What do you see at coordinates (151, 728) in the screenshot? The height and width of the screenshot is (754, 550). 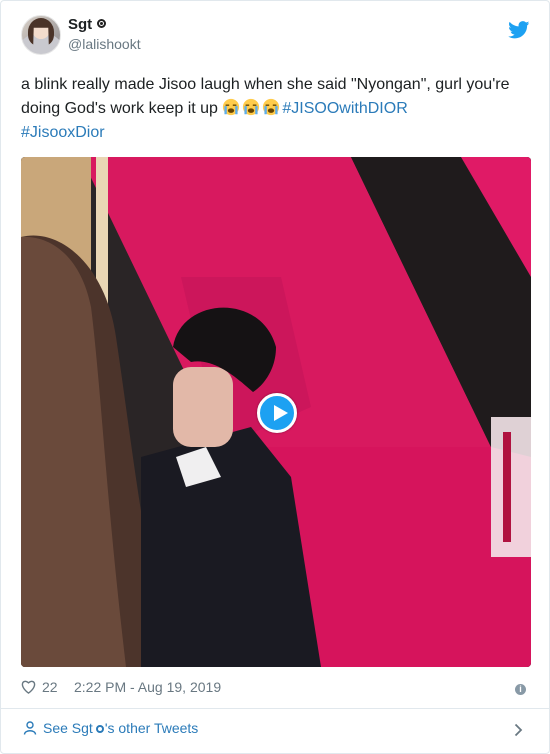 I see `see-more-suffix: 's other Tweets` at bounding box center [151, 728].